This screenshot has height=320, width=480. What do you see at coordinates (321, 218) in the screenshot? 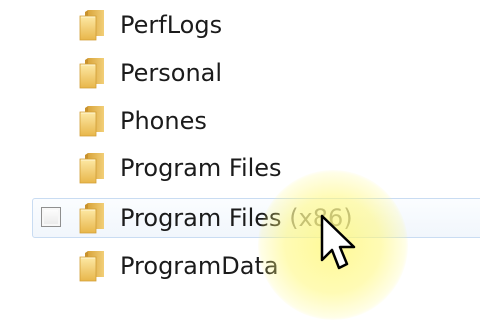
I see `folder-name-suffix: (x86)` at bounding box center [321, 218].